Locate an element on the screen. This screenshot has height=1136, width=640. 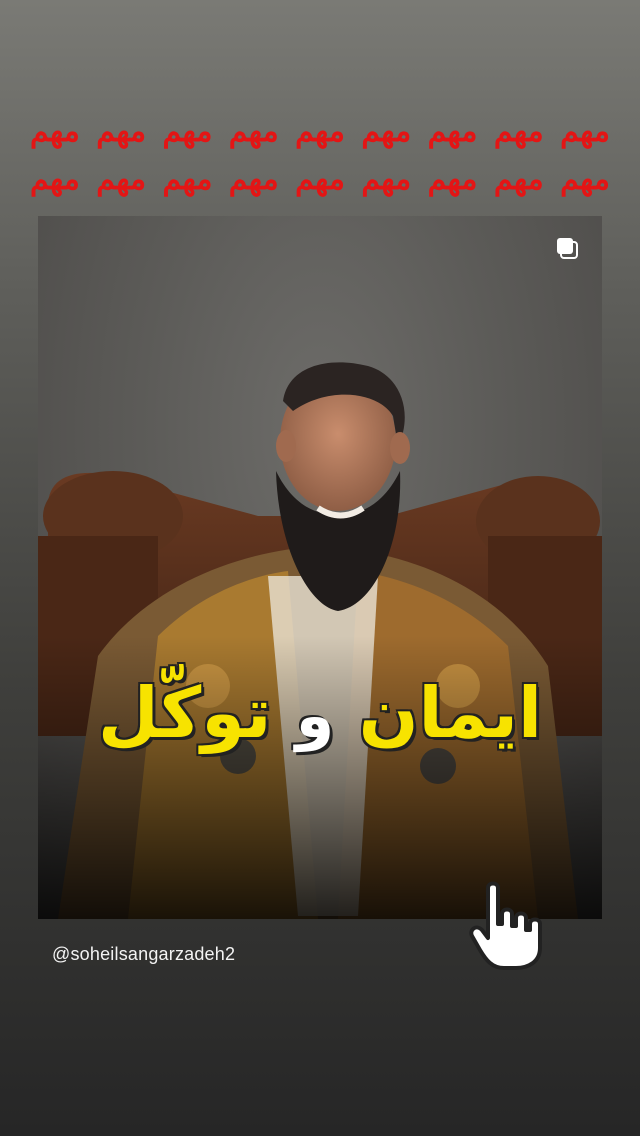
multiple-posts-icon is located at coordinates (567, 248).